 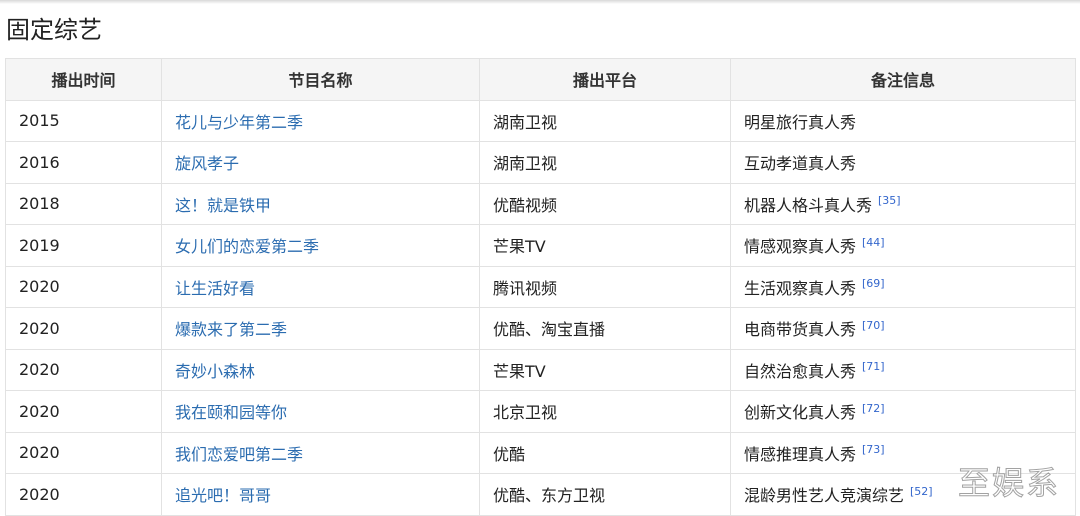 I want to click on table-row: 2019 女儿们的恋爱第二季 芒果TV 情感观察真人秀 [44], so click(x=540, y=245).